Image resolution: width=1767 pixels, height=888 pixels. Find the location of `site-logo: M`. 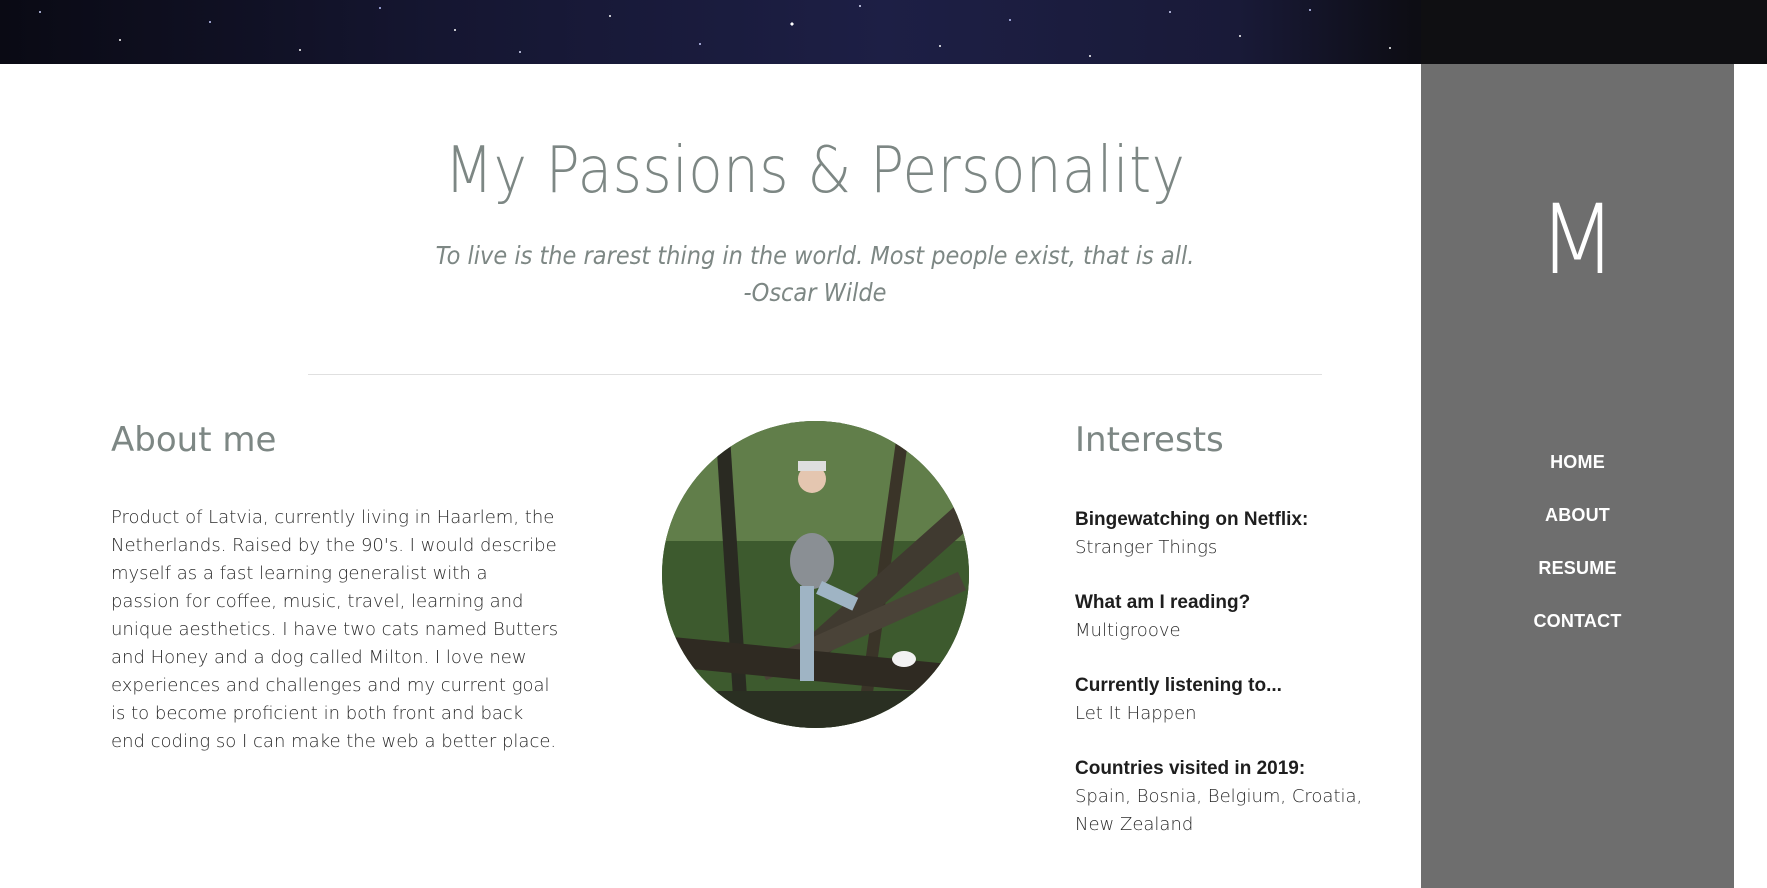

site-logo: M is located at coordinates (1577, 240).